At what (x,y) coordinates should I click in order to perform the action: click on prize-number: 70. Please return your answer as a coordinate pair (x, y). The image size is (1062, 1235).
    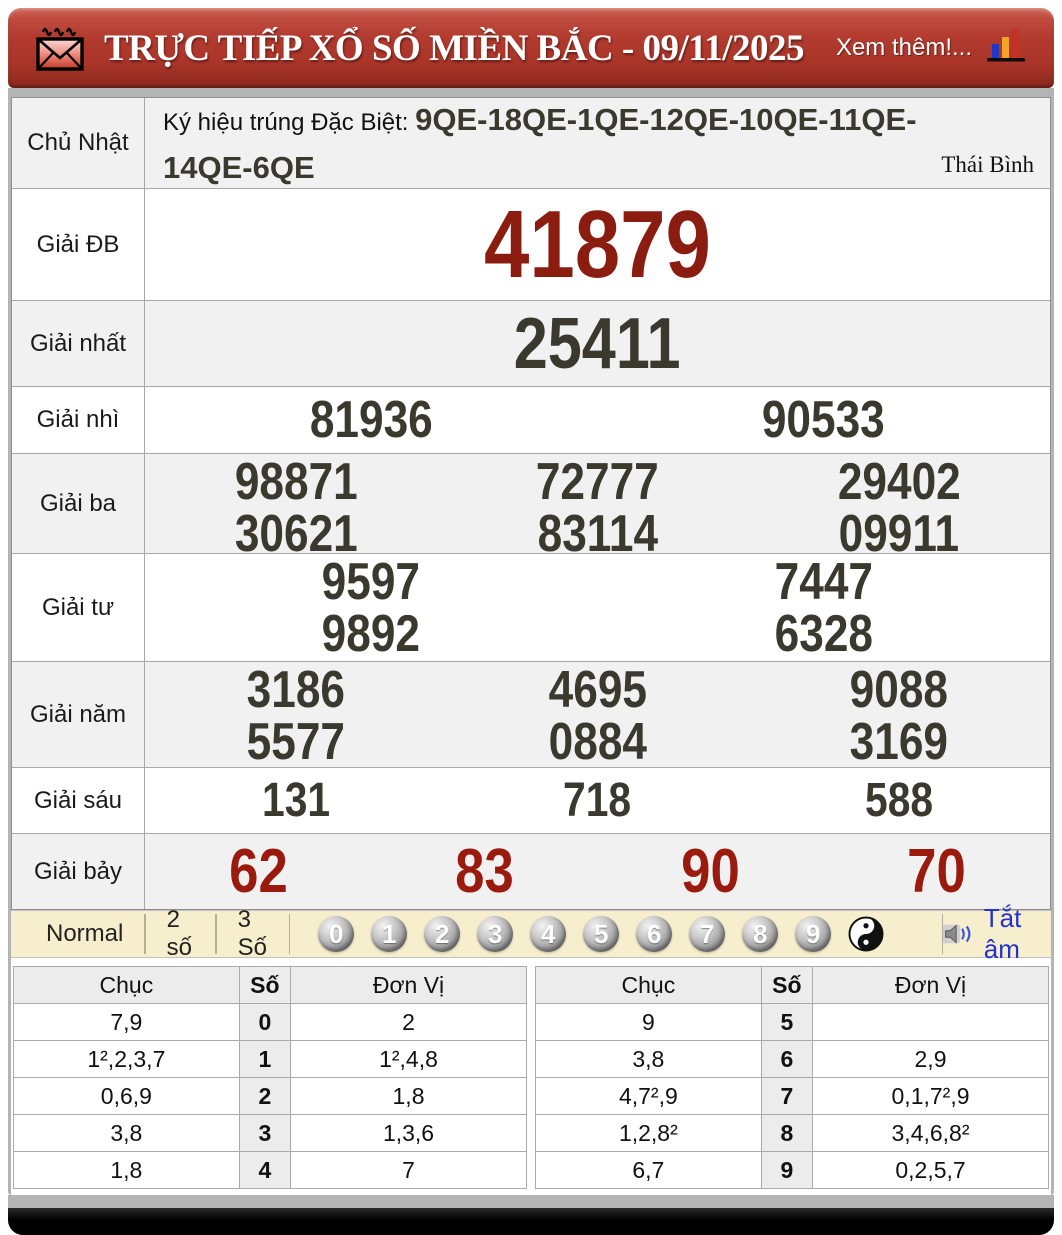
    Looking at the image, I should click on (937, 871).